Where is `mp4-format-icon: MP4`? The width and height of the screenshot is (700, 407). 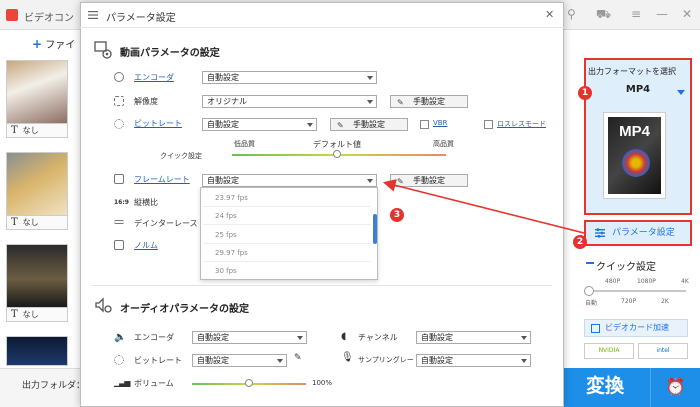
mp4-format-icon: MP4 is located at coordinates (634, 155).